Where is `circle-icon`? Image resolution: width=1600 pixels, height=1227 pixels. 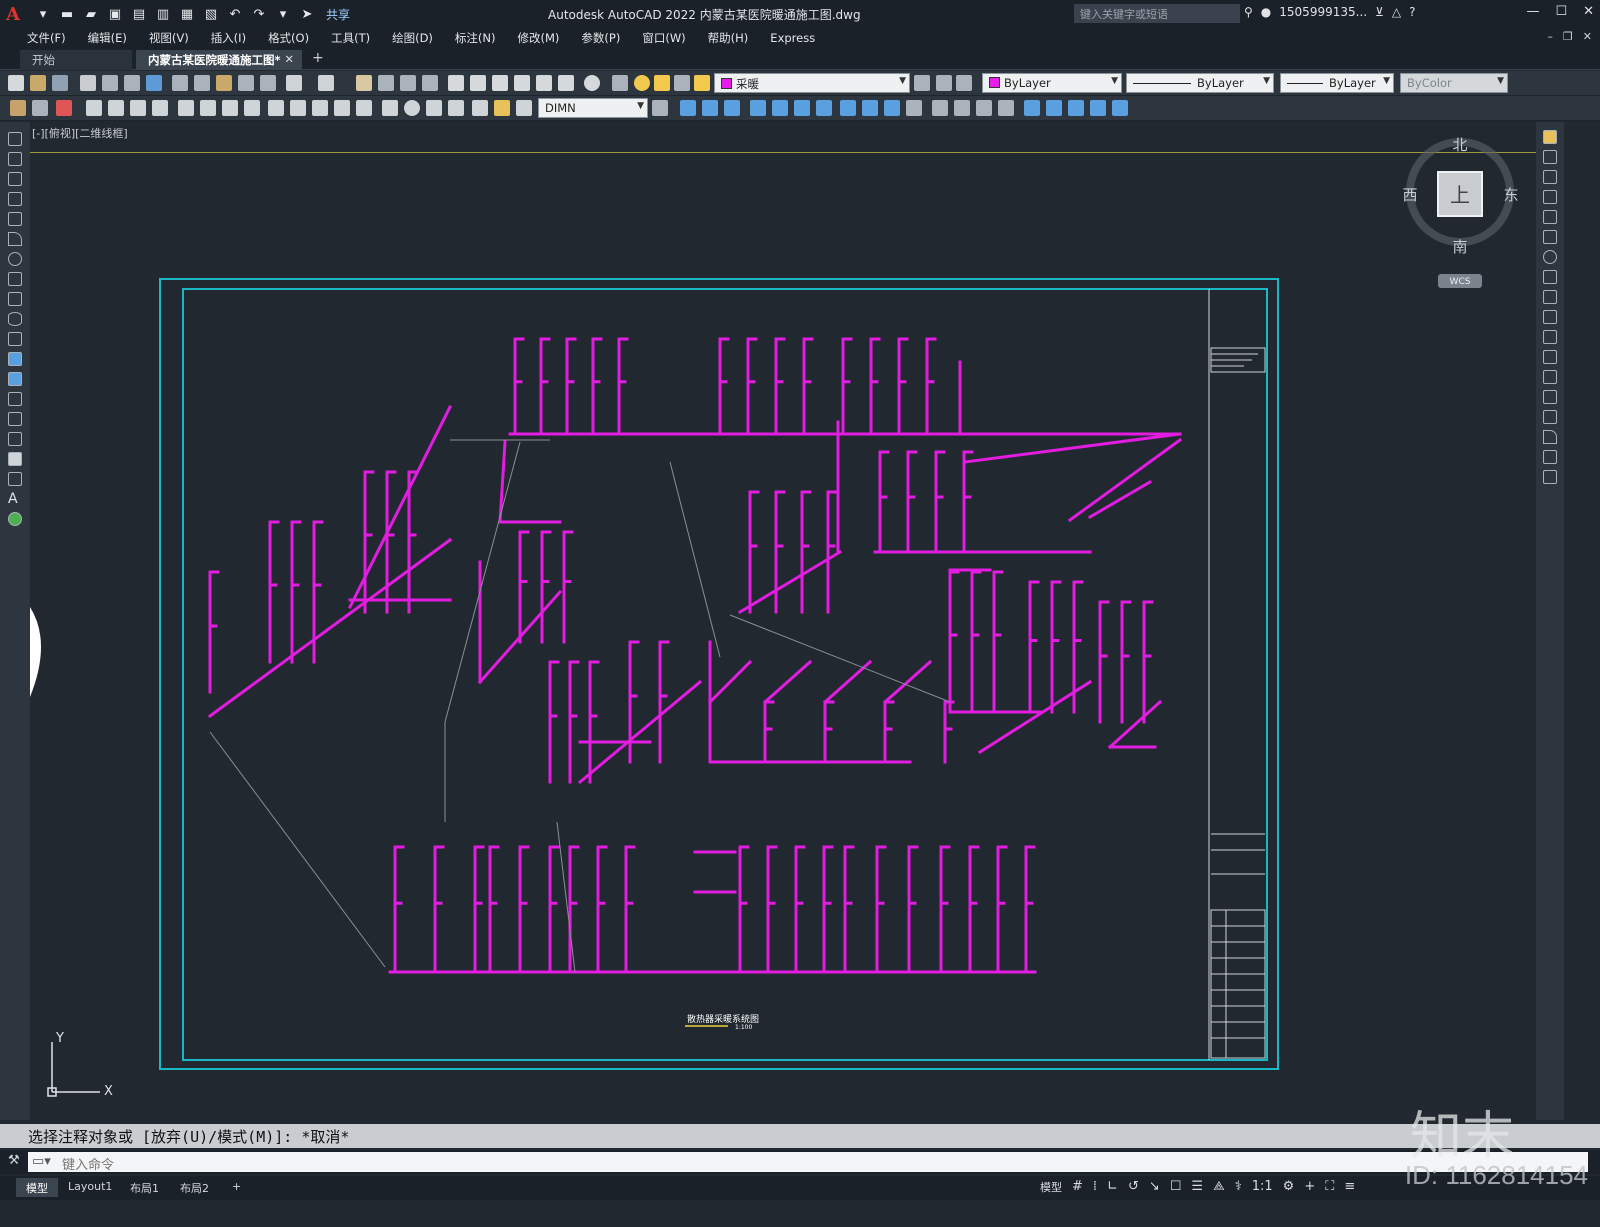
circle-icon is located at coordinates (15, 259).